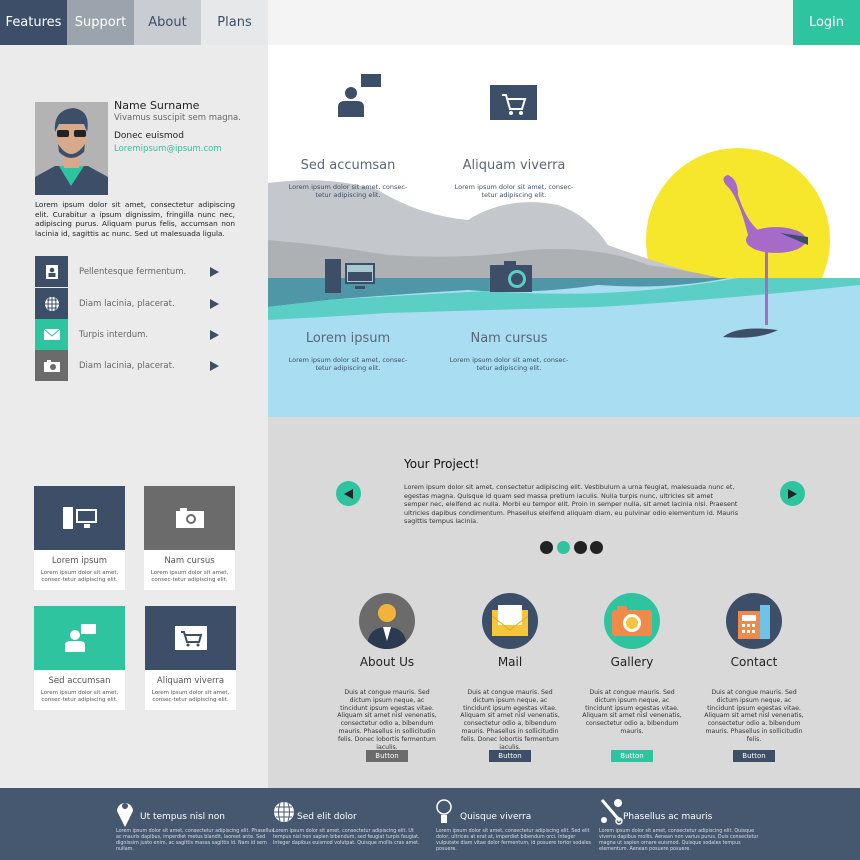 This screenshot has width=860, height=860. Describe the element at coordinates (510, 662) in the screenshot. I see `service-title: Mail` at that location.